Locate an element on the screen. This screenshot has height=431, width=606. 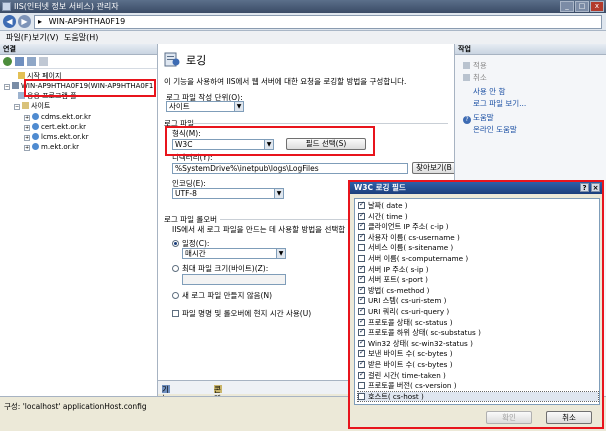
cancel-button: 취소 is located at coordinates (569, 417).